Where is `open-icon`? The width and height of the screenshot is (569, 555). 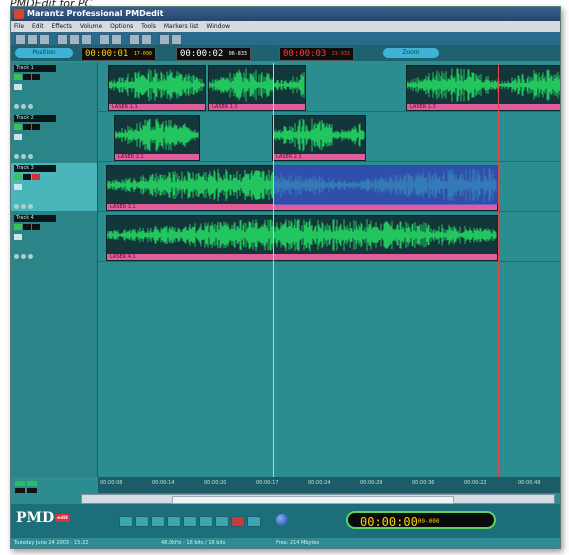 open-icon is located at coordinates (32, 39).